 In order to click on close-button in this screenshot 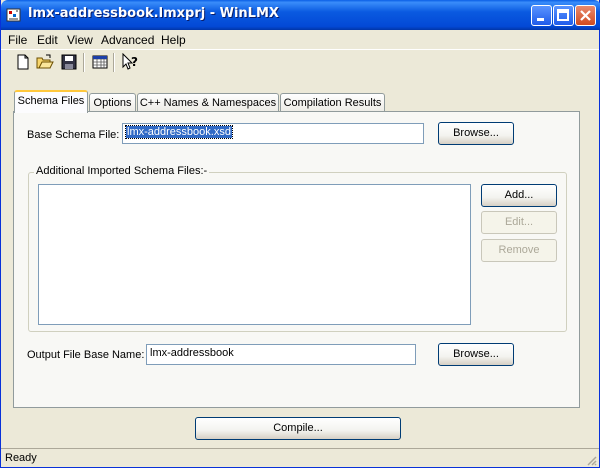, I will do `click(585, 15)`.